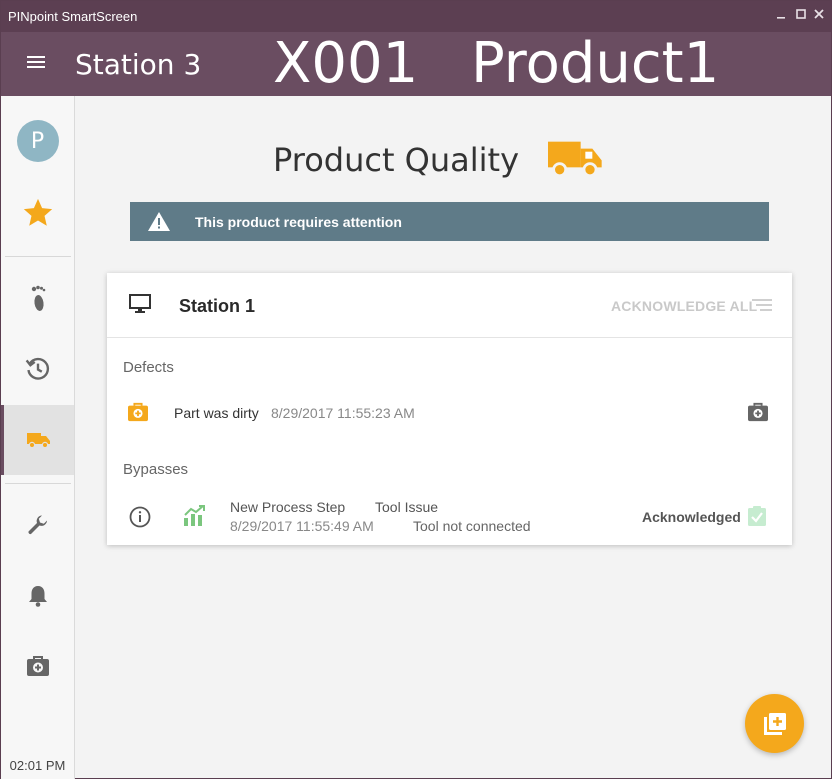 The image size is (832, 779). I want to click on warning-icon, so click(159, 221).